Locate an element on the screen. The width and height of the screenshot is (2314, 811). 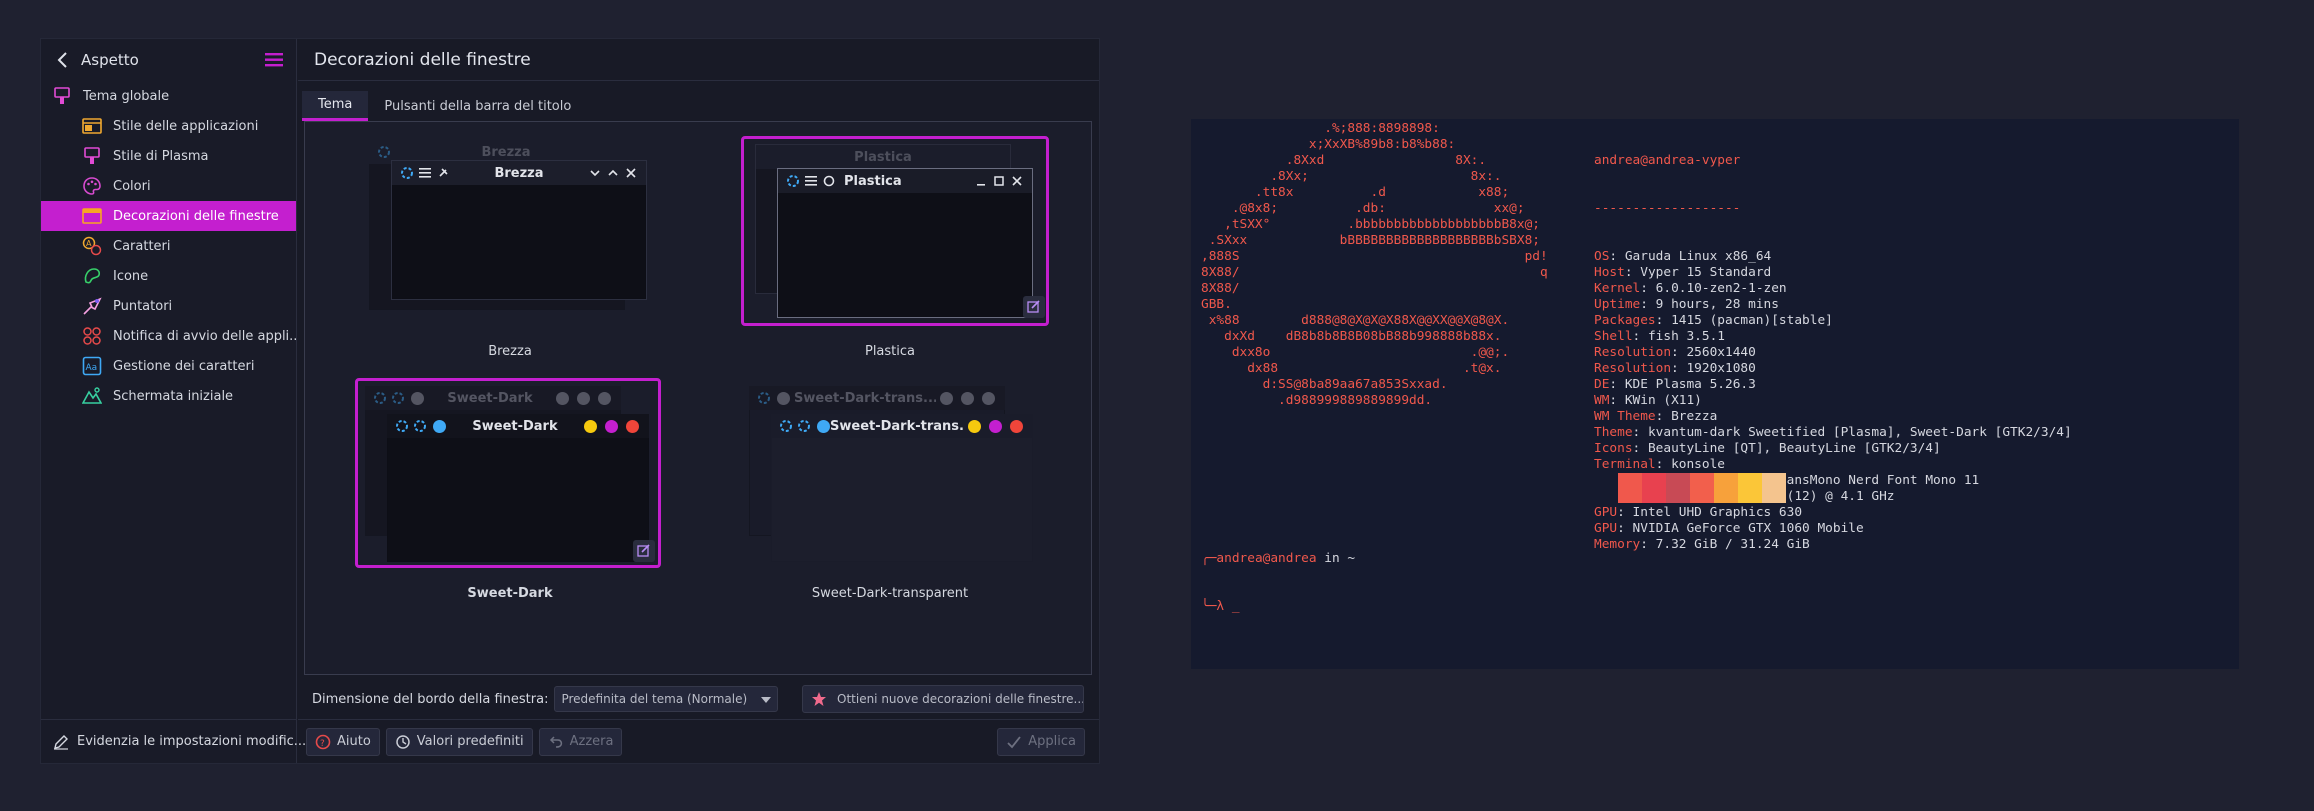
info-line: WM: KWin (X11) is located at coordinates (1648, 400).